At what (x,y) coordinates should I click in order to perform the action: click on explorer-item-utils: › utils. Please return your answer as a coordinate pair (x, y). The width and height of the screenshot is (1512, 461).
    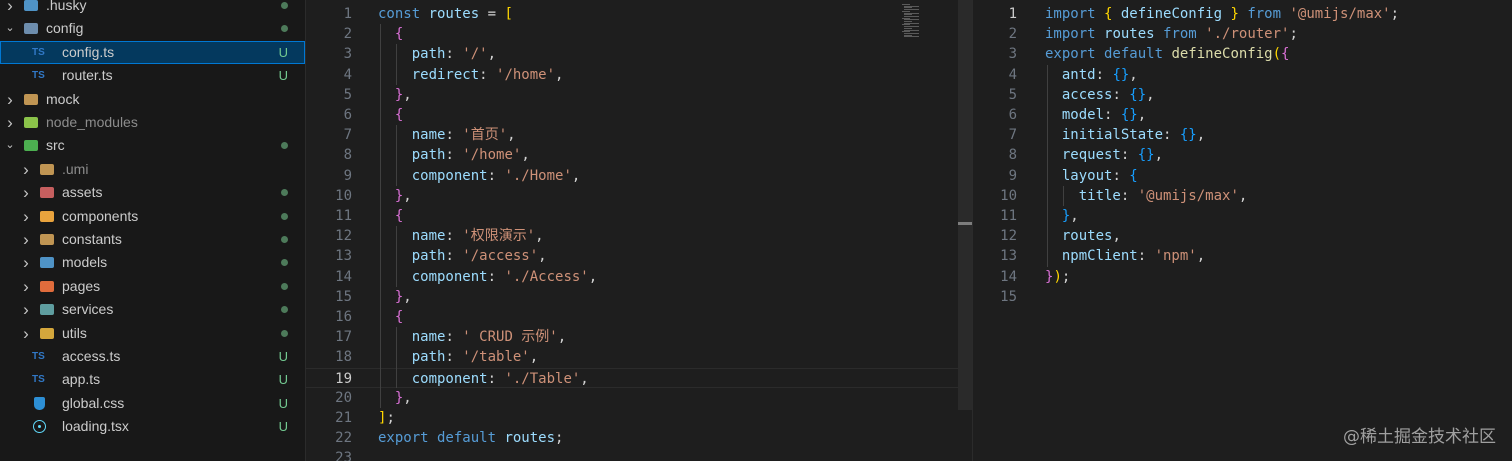
    Looking at the image, I should click on (152, 333).